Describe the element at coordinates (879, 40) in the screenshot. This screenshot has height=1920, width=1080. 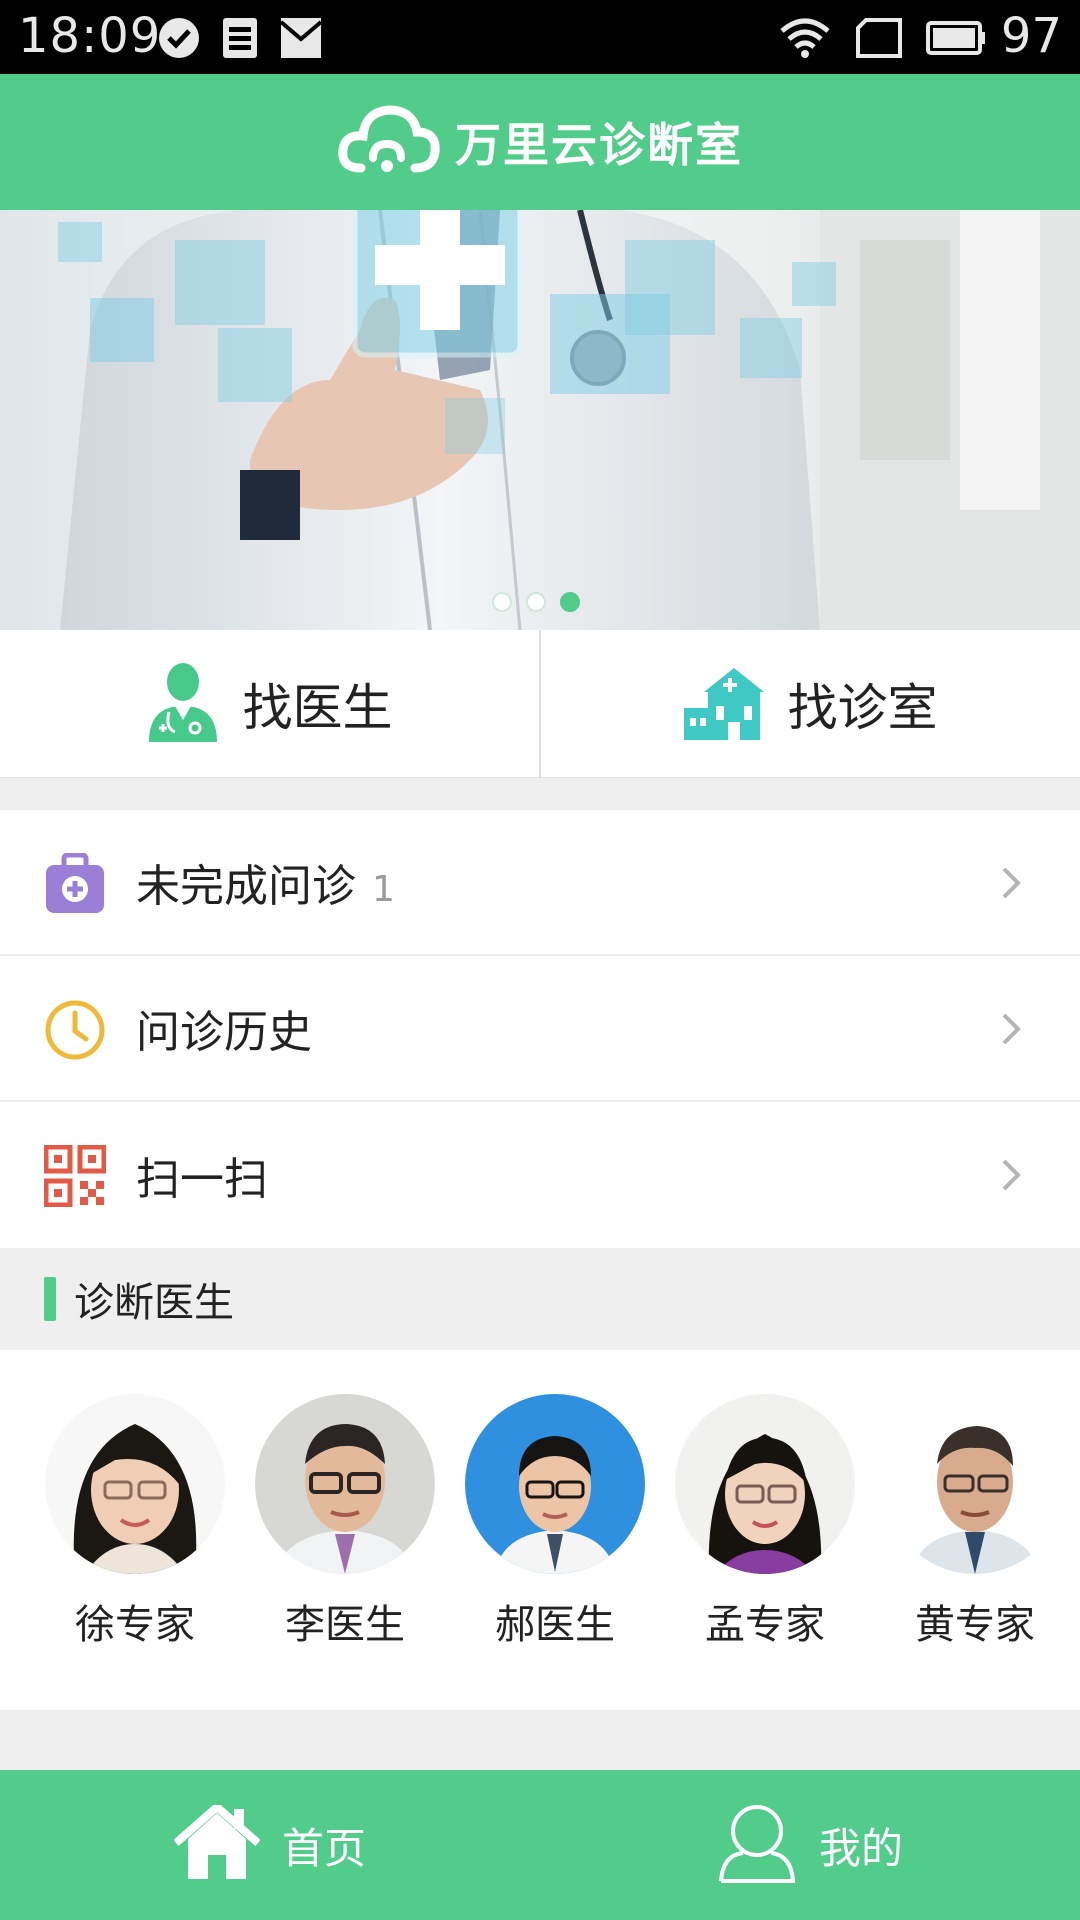
I see `portrait-icon` at that location.